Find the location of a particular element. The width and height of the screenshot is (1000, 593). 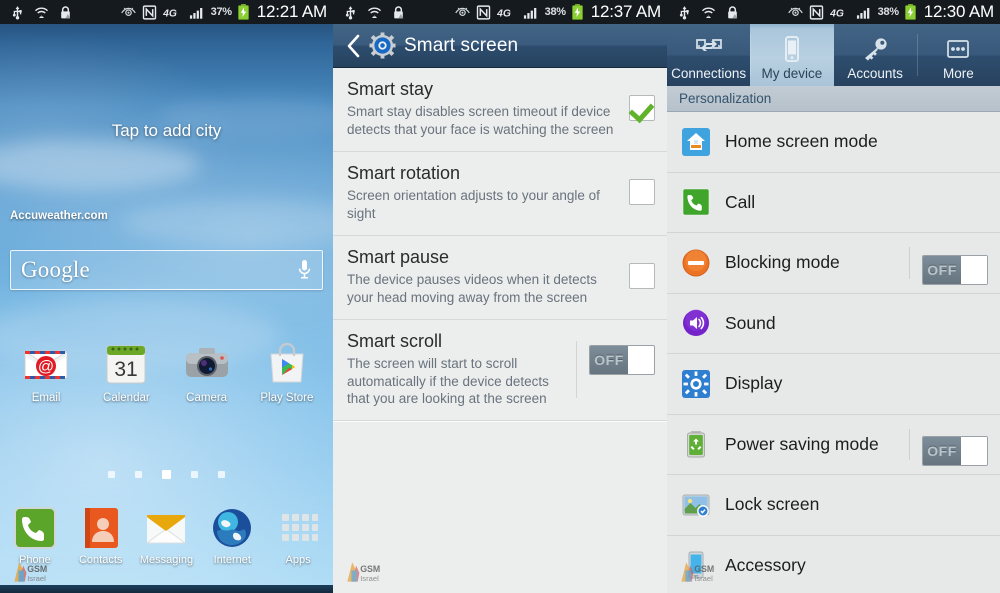

play-store-icon is located at coordinates (287, 364).